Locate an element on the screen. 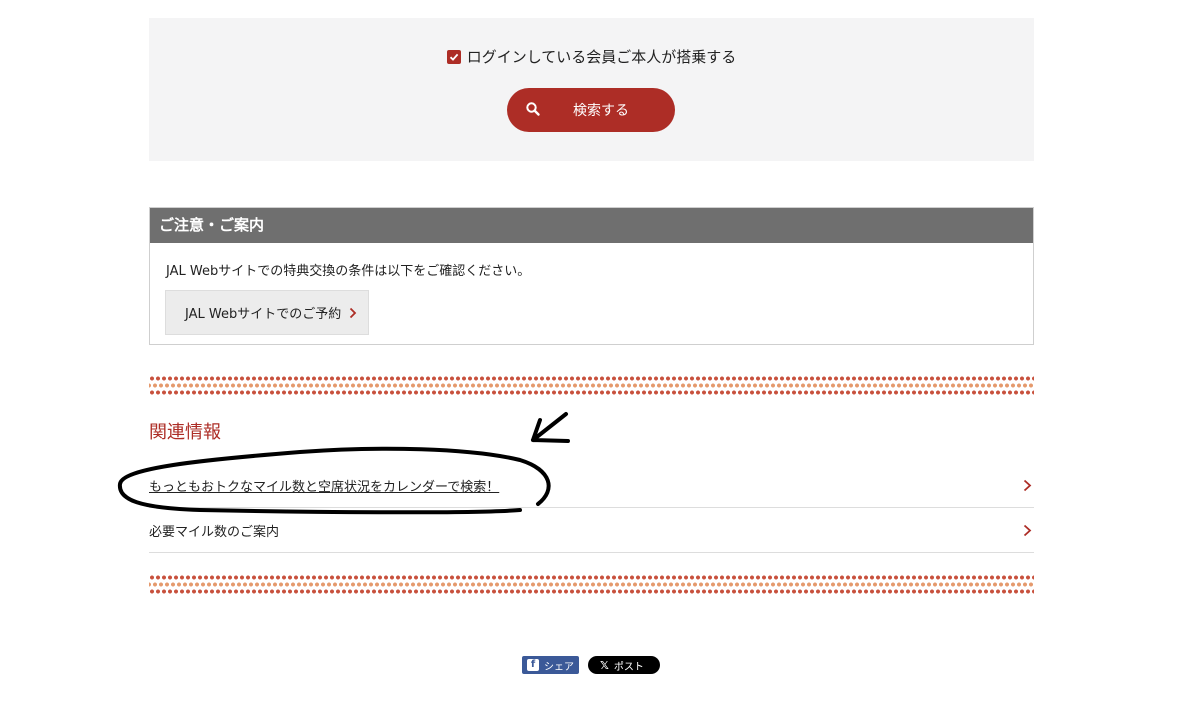 The image size is (1200, 709). annotation-arrow-icon is located at coordinates (550, 427).